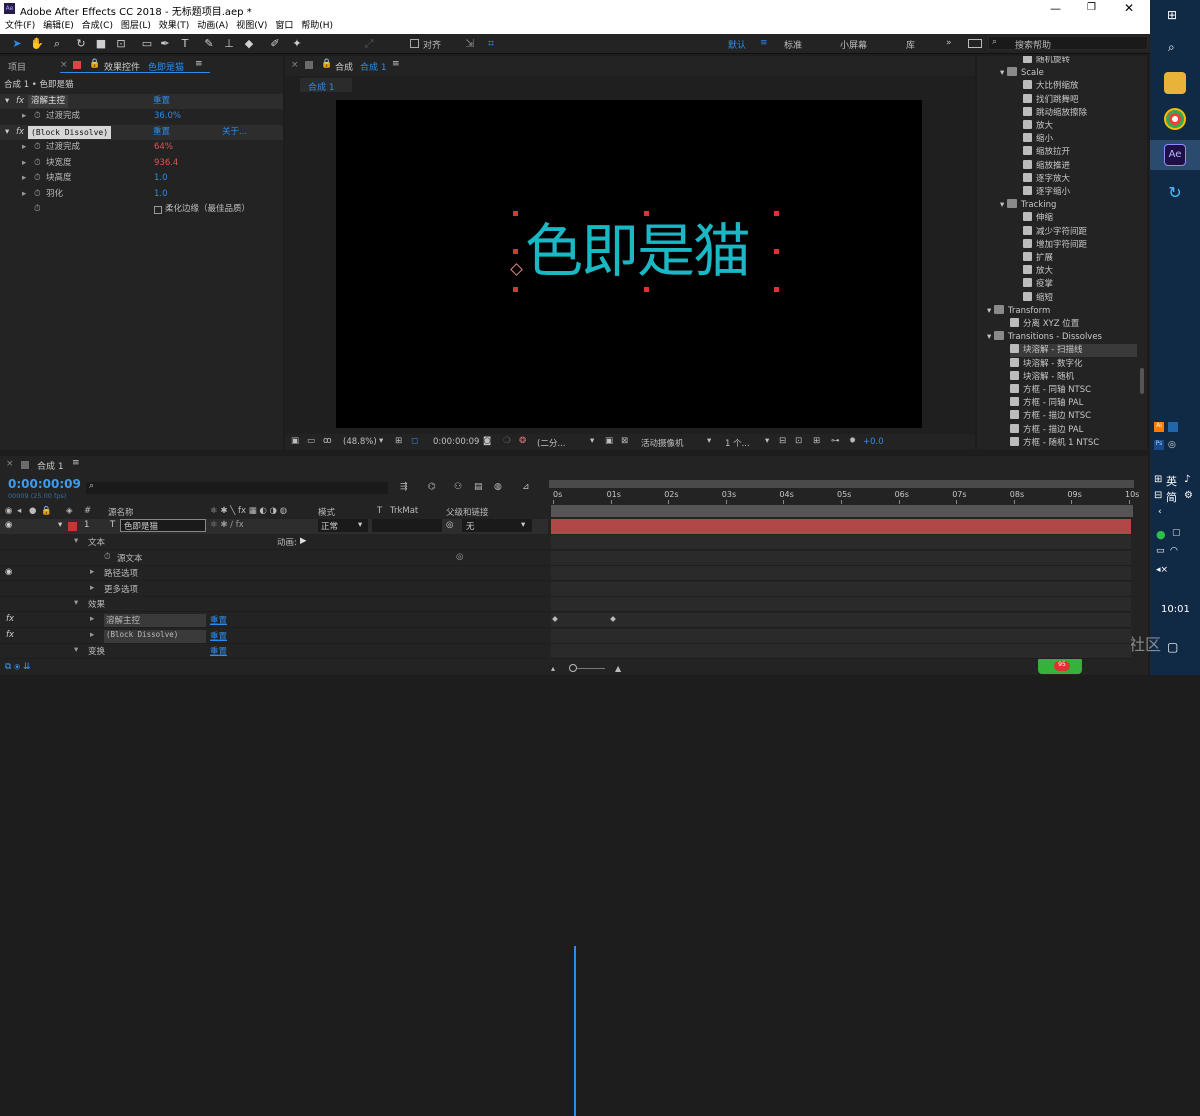 This screenshot has width=1200, height=1116. What do you see at coordinates (185, 44) in the screenshot?
I see `type-tool-icon: T` at bounding box center [185, 44].